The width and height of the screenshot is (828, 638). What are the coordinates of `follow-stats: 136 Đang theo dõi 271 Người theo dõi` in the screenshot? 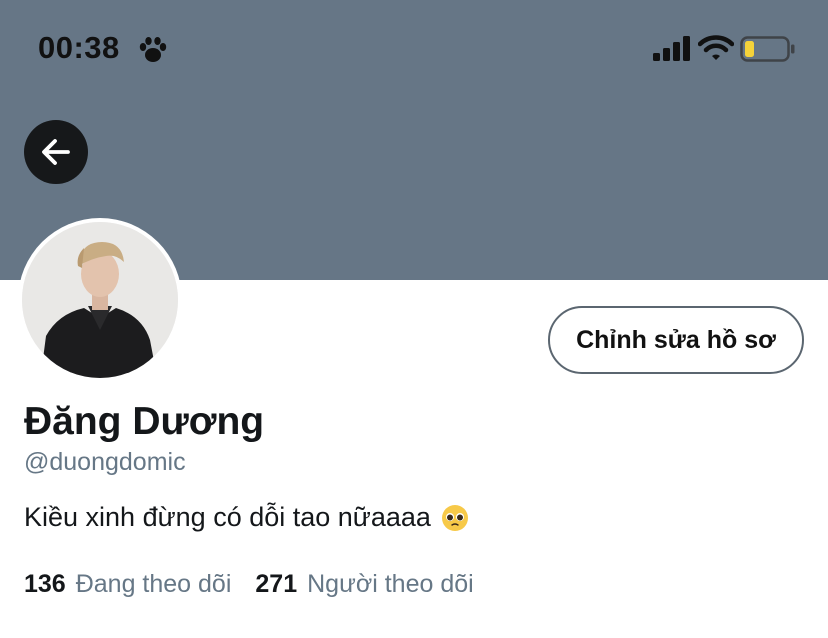 It's located at (261, 584).